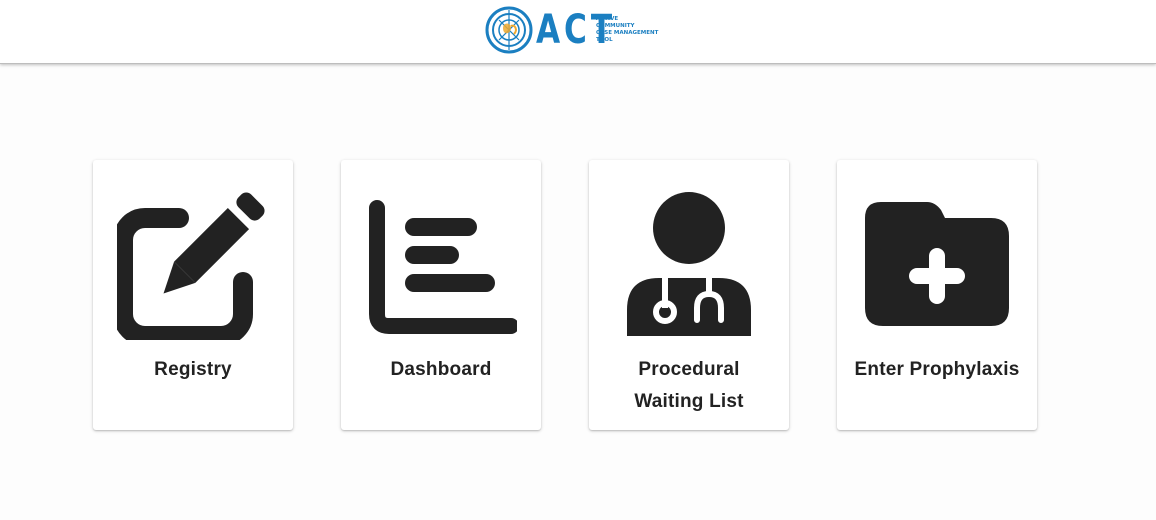 The image size is (1156, 520). Describe the element at coordinates (689, 386) in the screenshot. I see `tile-label: Procedural Waiting List` at that location.